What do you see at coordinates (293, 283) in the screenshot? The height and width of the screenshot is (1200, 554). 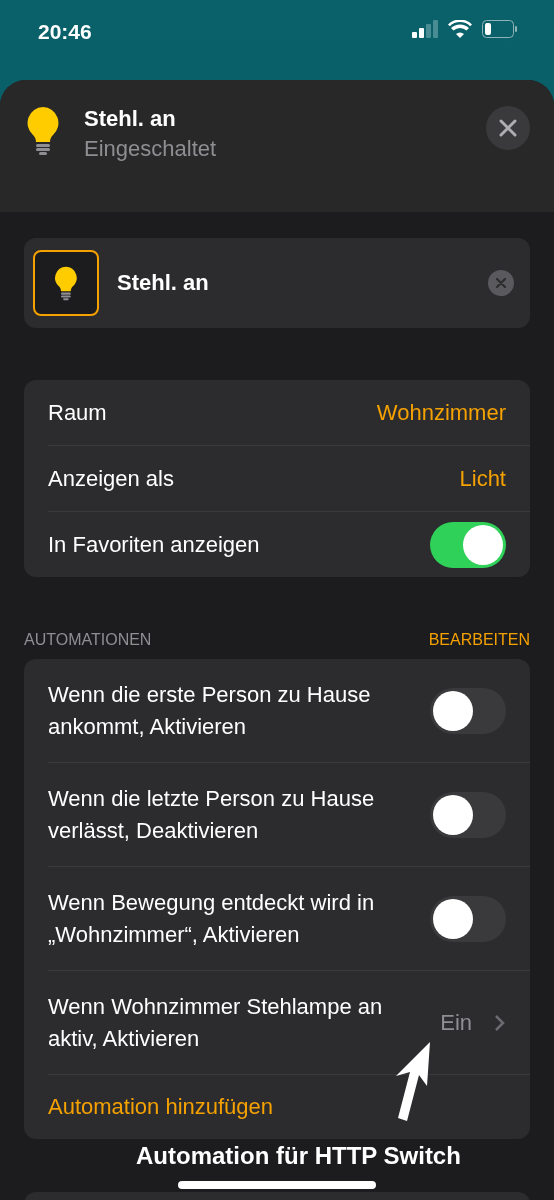 I see `accessory-name: Stehl. an` at bounding box center [293, 283].